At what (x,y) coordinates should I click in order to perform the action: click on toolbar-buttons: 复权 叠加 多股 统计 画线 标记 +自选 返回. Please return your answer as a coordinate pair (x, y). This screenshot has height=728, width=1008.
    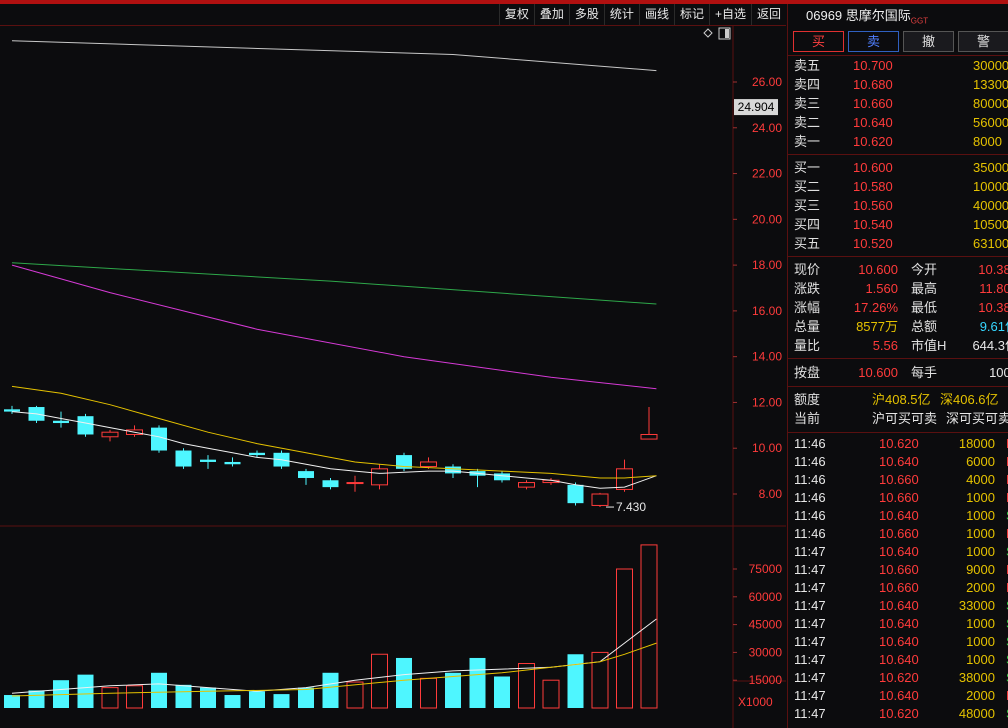
    Looking at the image, I should click on (642, 14).